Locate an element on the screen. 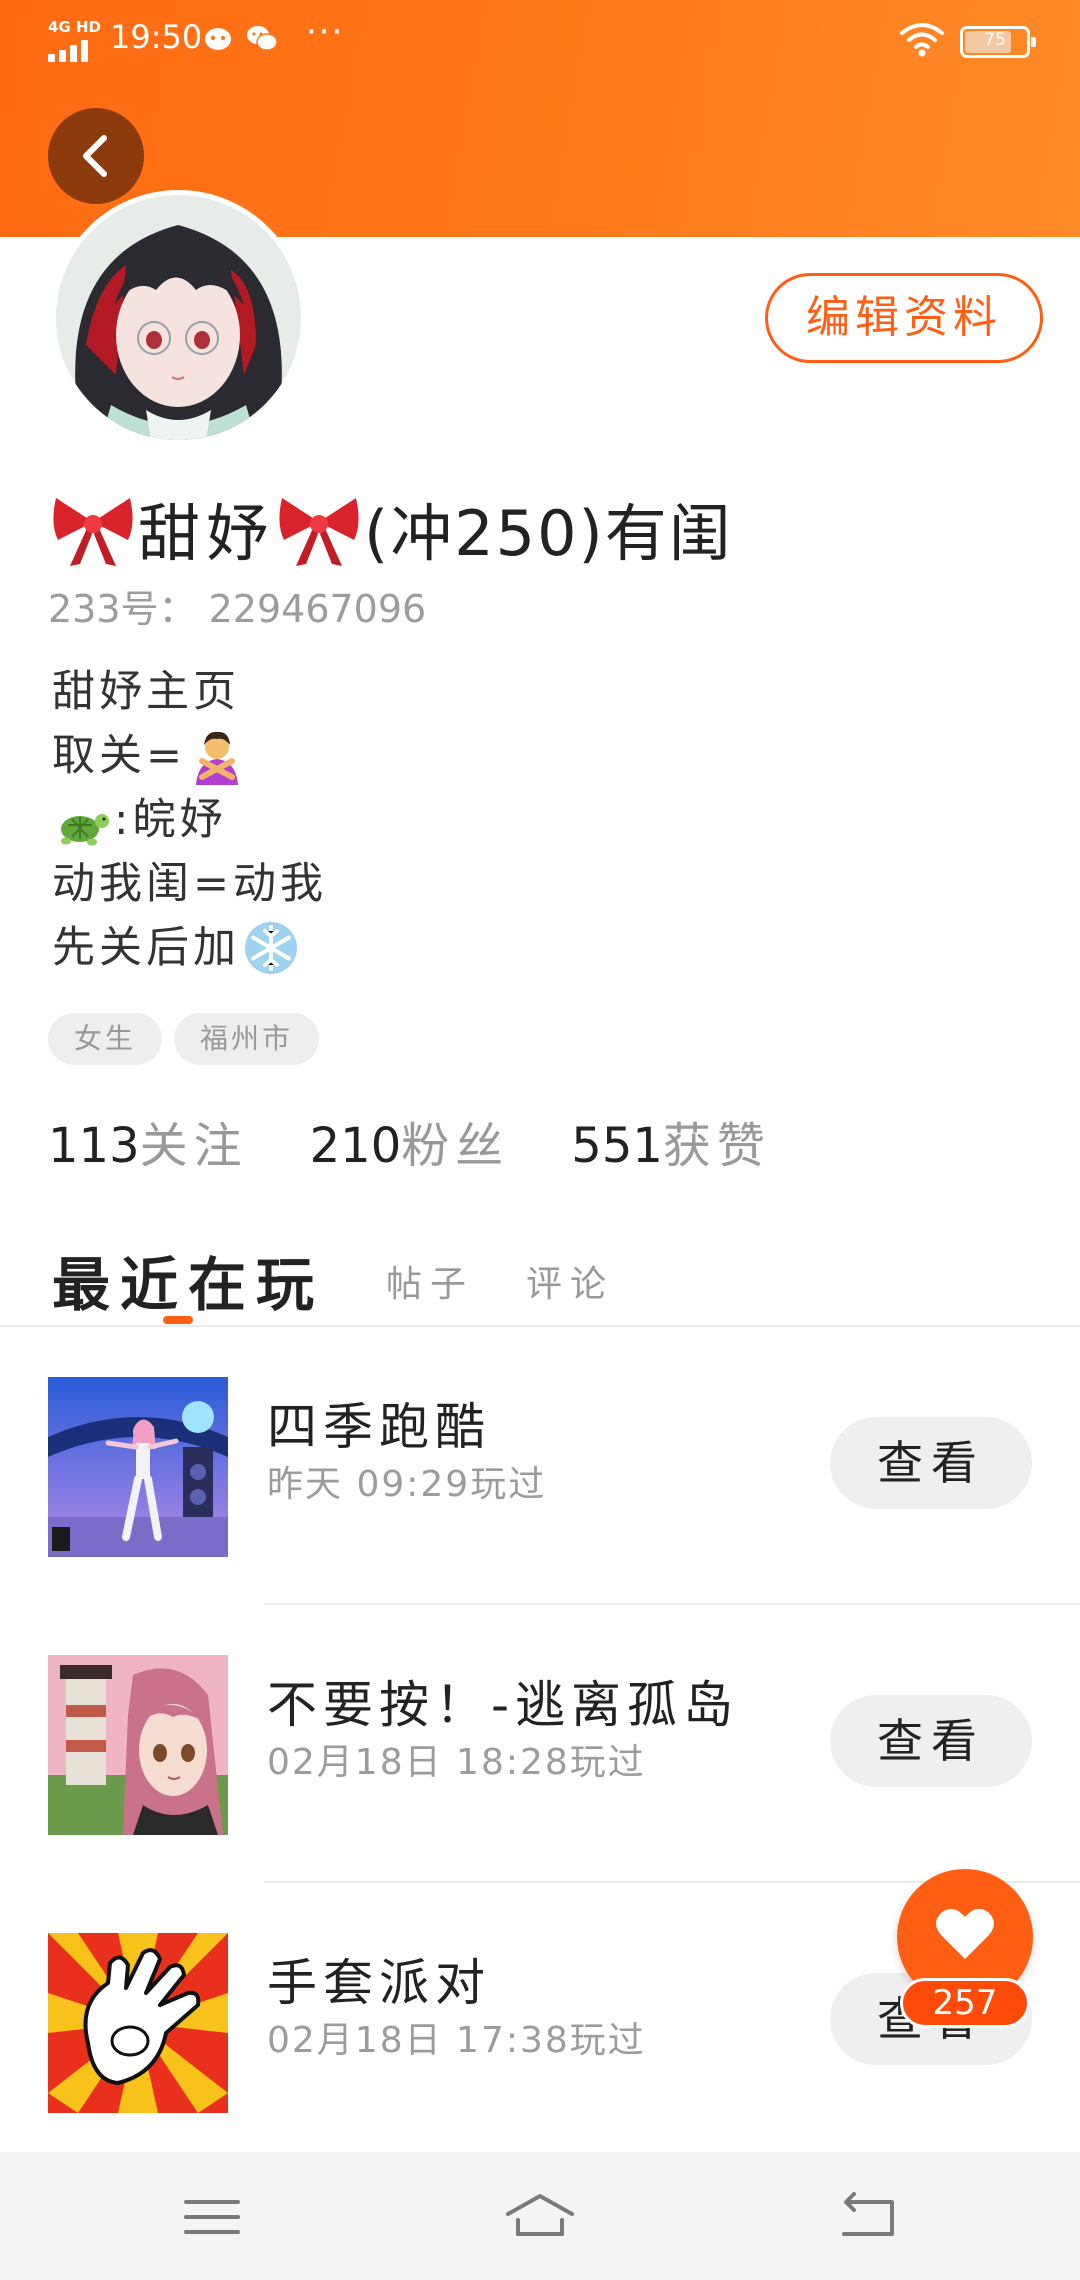 The height and width of the screenshot is (2280, 1080). wechat-icon is located at coordinates (262, 38).